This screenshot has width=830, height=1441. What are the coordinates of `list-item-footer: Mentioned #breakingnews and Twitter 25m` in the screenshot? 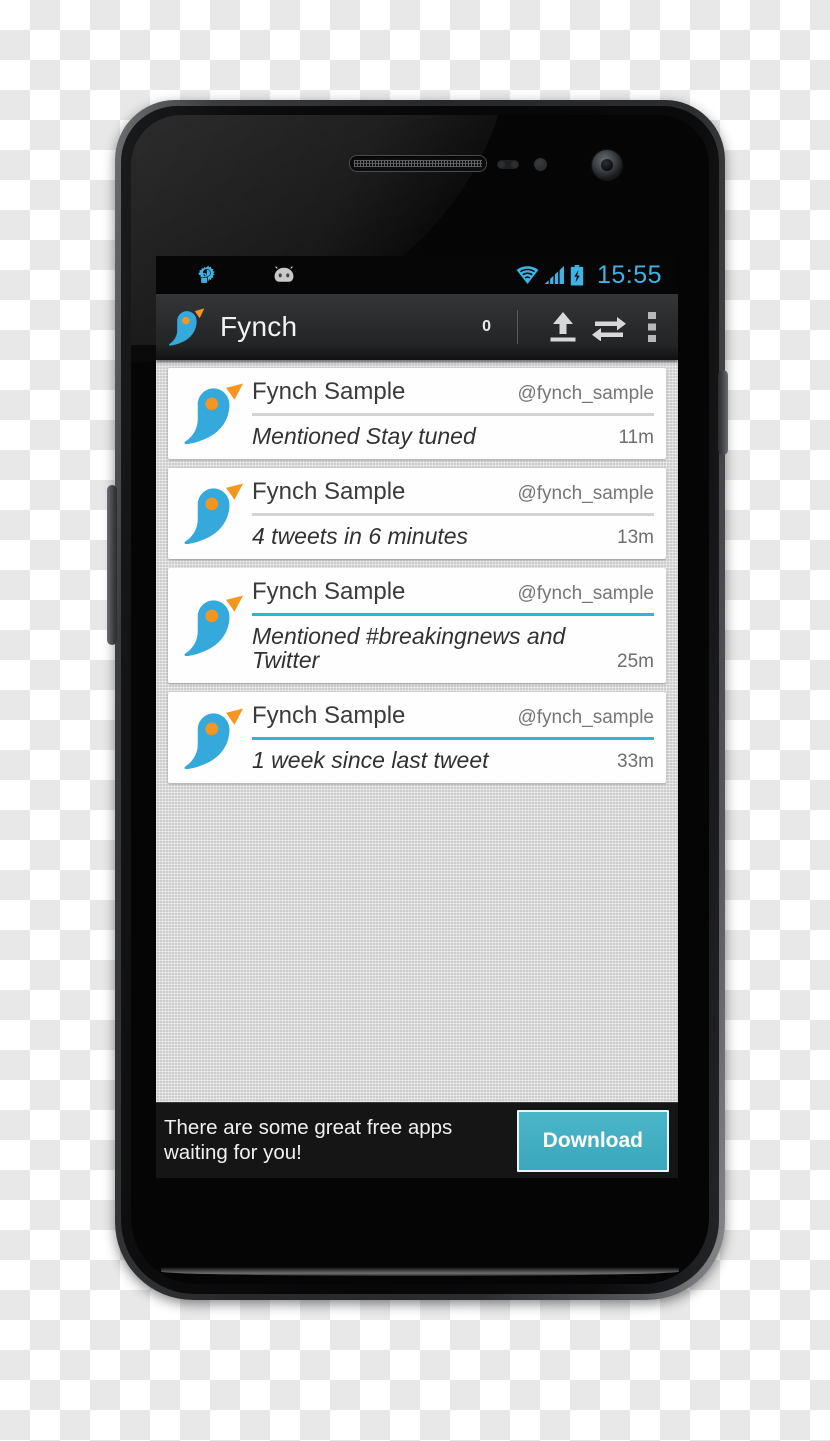 It's located at (453, 645).